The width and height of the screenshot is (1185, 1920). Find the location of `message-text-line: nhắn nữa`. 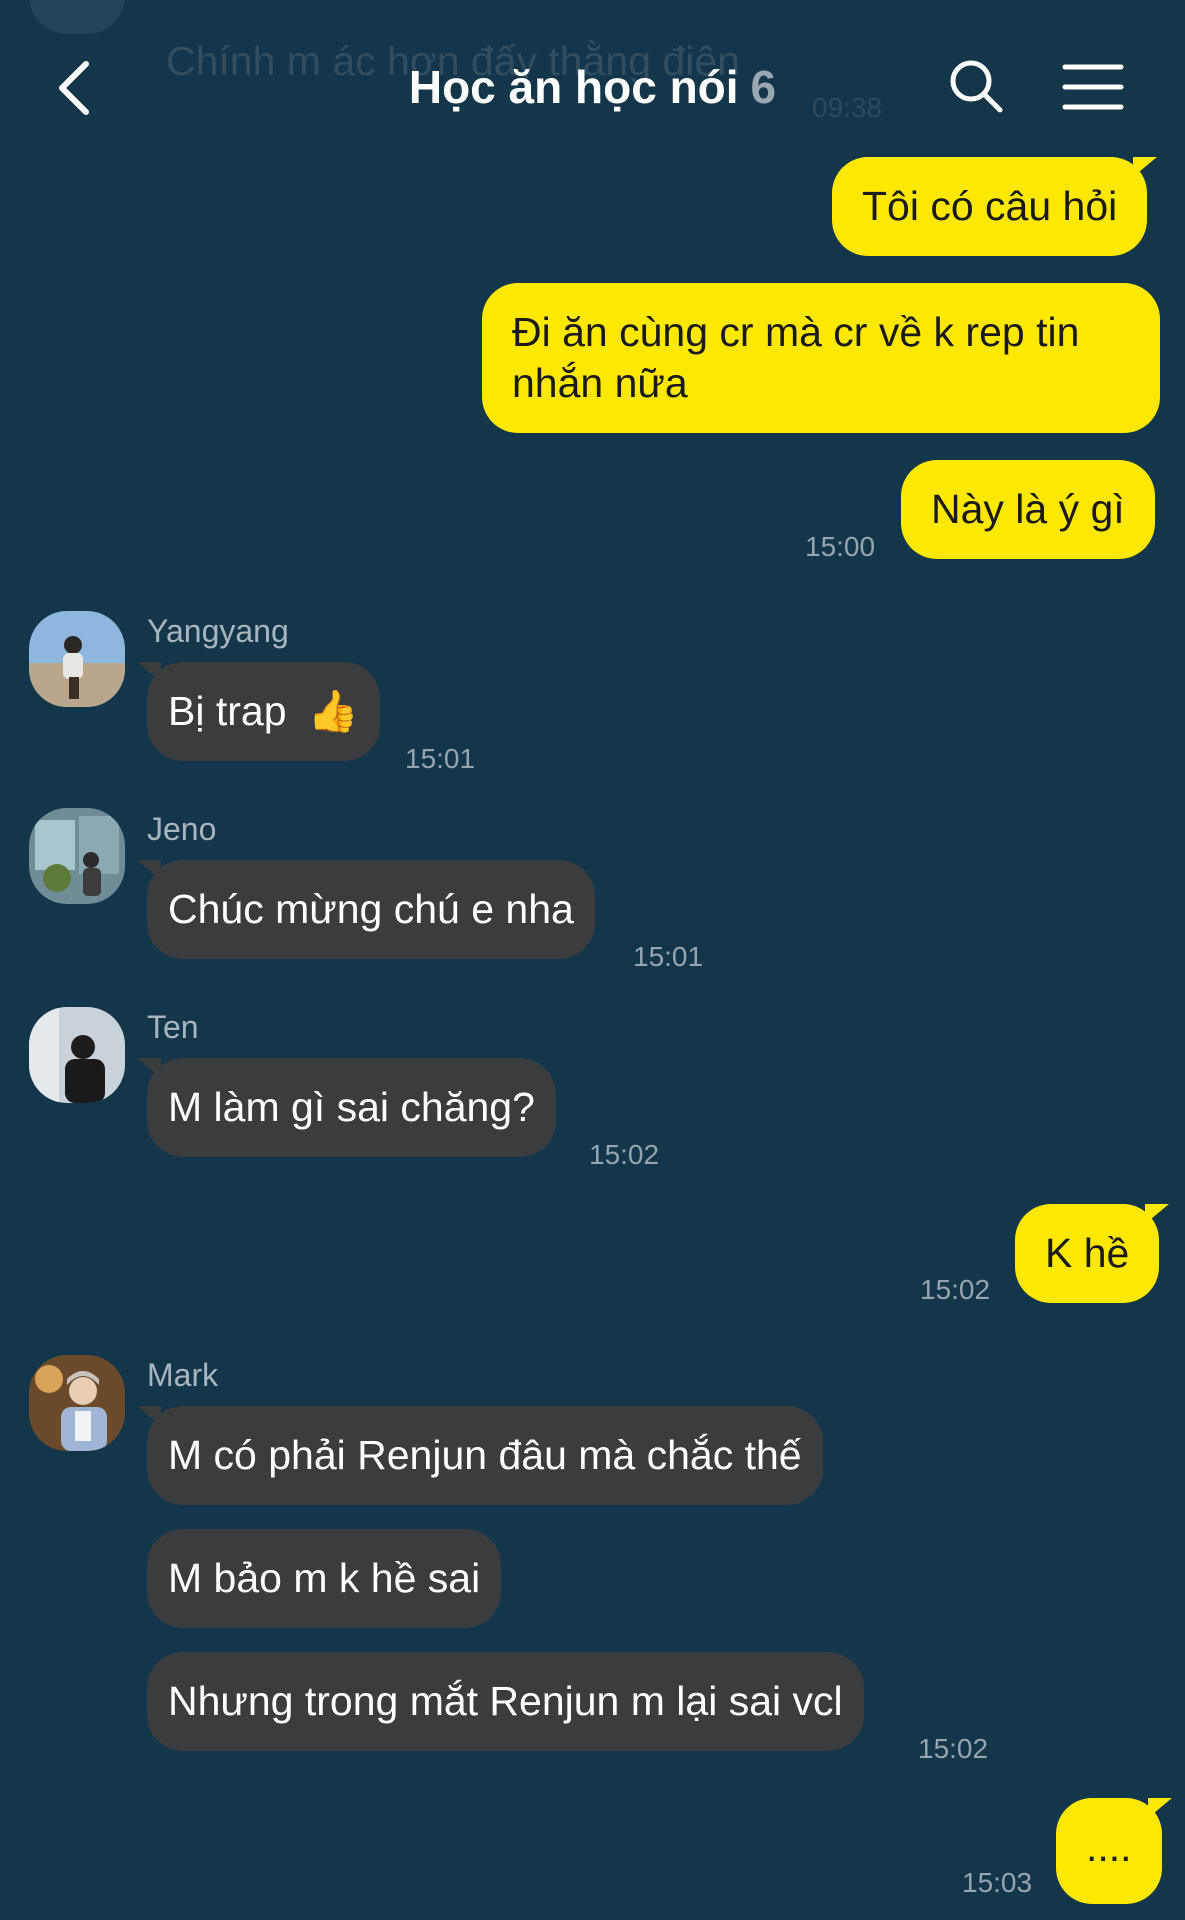

message-text-line: nhắn nữa is located at coordinates (600, 383).